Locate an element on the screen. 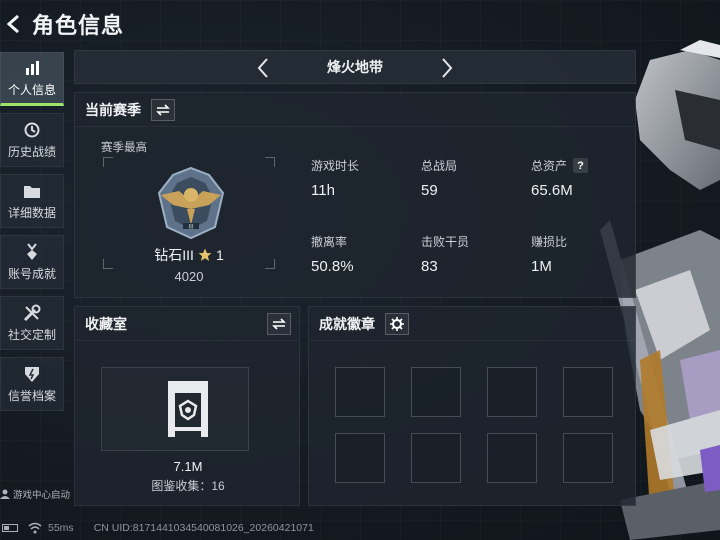  user-uid: CN UID:8171441034540081026_20260421071 is located at coordinates (203, 528).